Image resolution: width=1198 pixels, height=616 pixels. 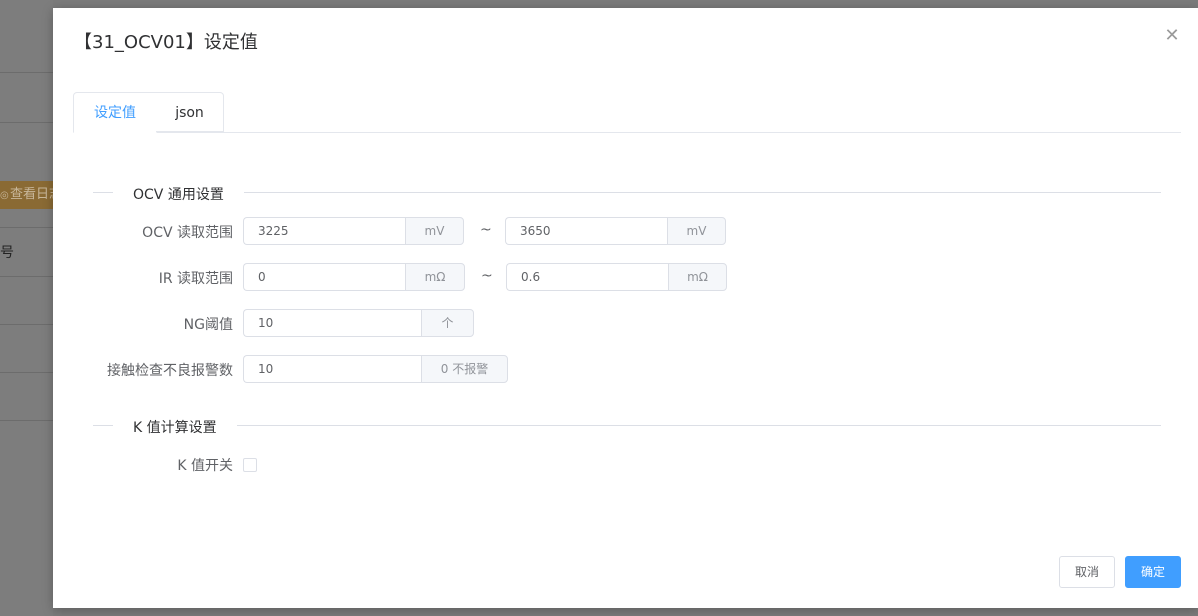 What do you see at coordinates (190, 112) in the screenshot?
I see `tab-json: json` at bounding box center [190, 112].